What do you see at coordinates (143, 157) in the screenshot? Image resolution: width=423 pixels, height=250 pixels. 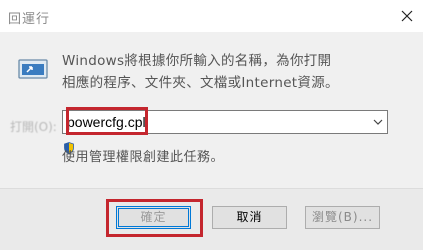 I see `admin-note: 使用管理權限創建此任務。` at bounding box center [143, 157].